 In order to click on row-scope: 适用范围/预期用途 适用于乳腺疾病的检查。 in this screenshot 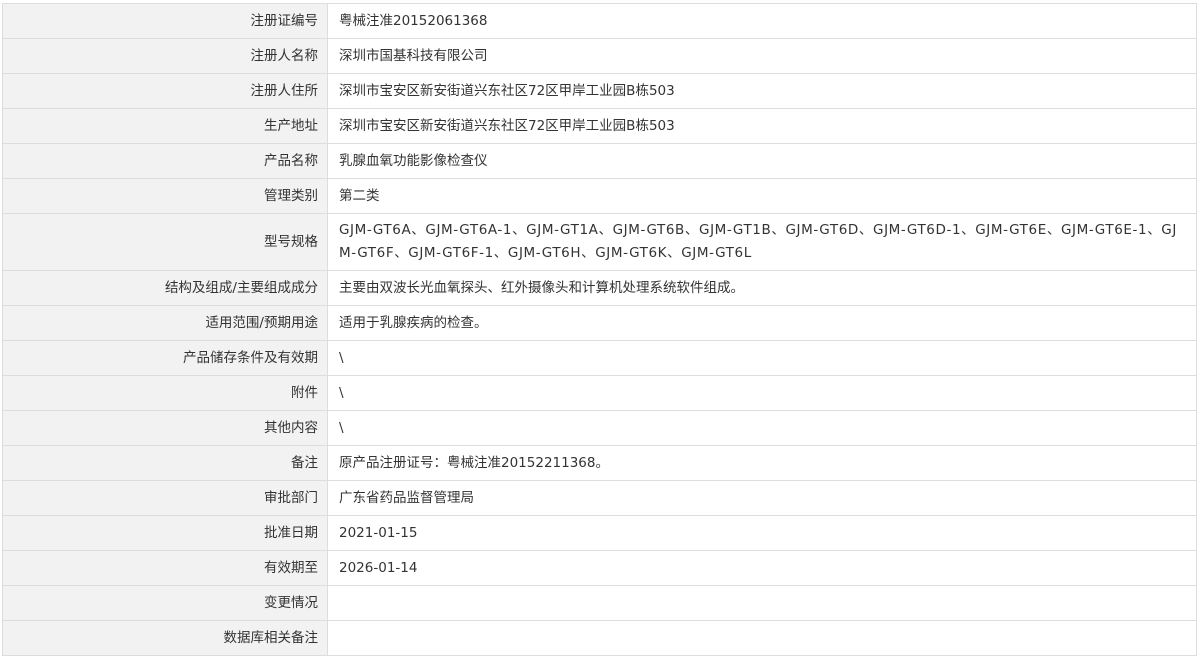, I will do `click(599, 323)`.